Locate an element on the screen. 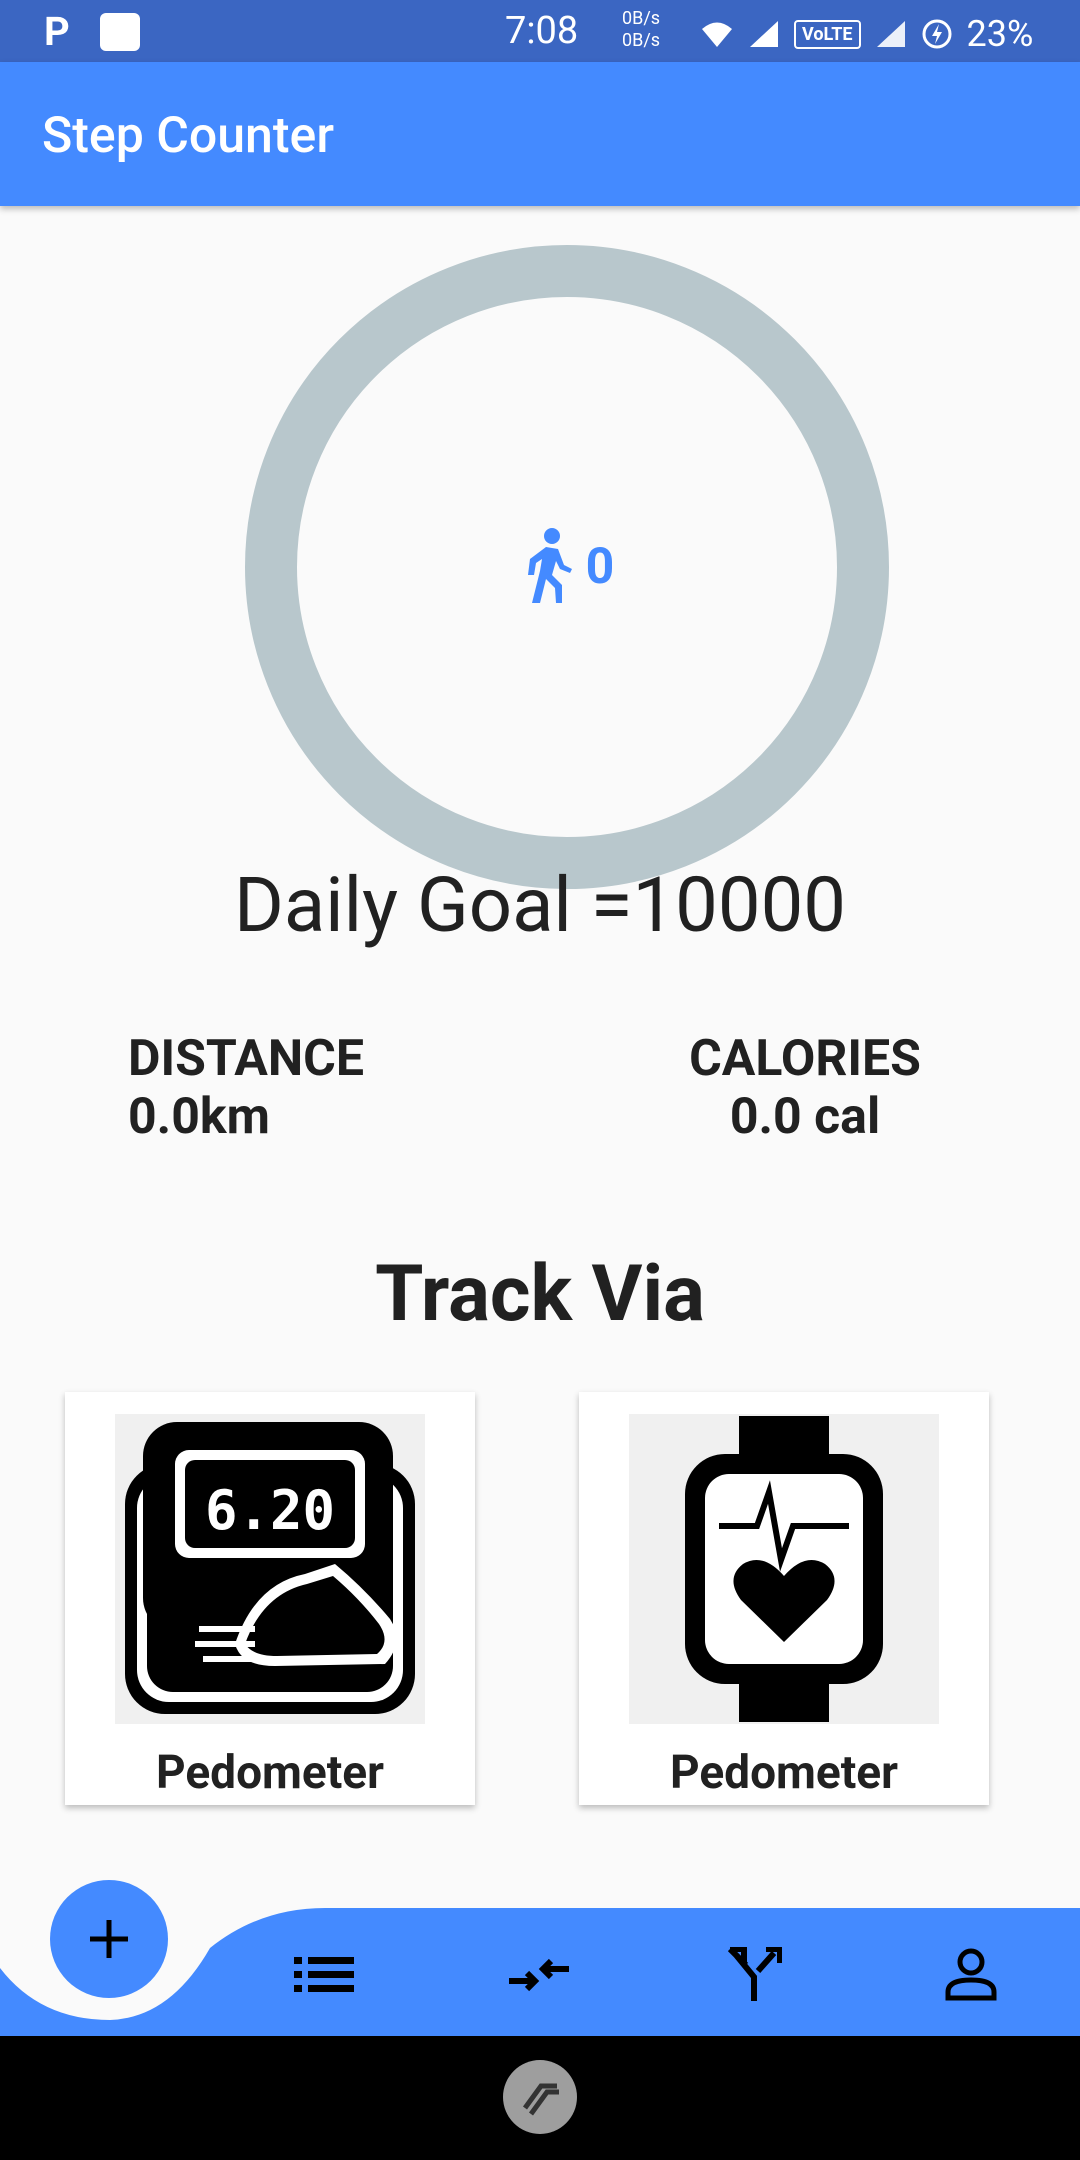 This screenshot has height=2160, width=1080. call-split-icon is located at coordinates (755, 1974).